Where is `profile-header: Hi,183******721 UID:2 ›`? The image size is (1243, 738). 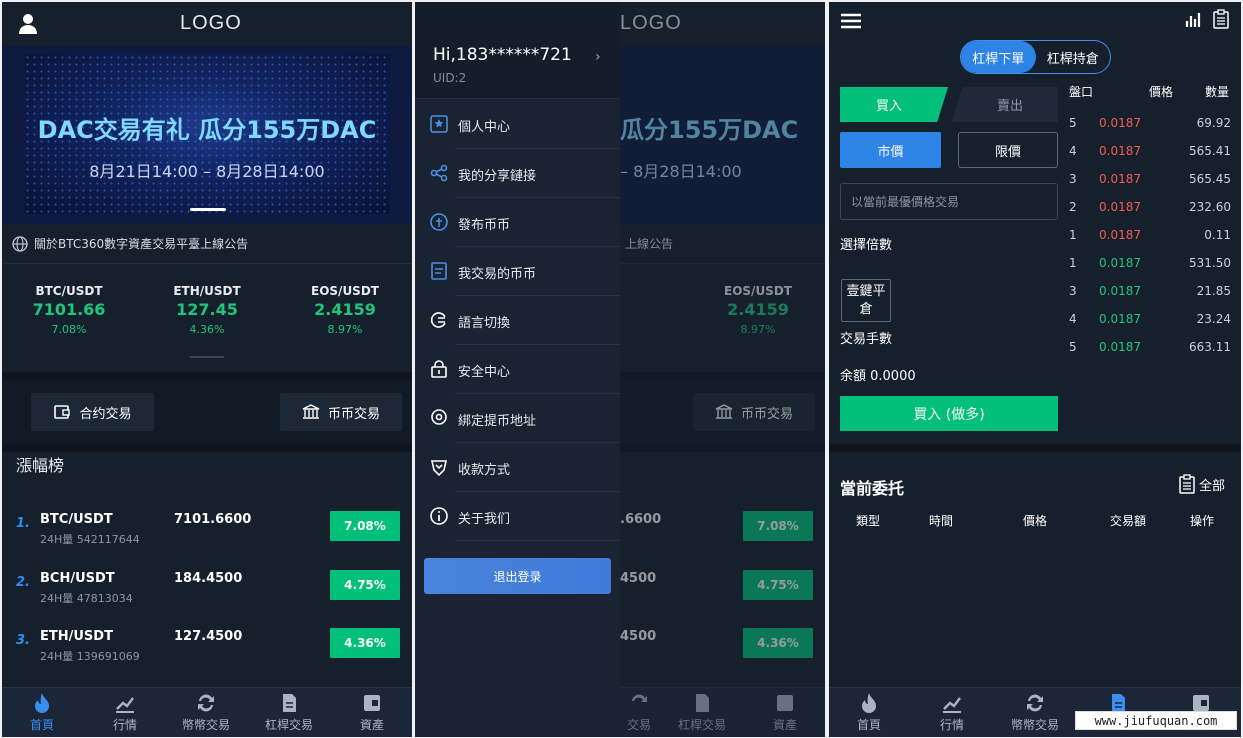
profile-header: Hi,183******721 UID:2 › is located at coordinates (517, 50).